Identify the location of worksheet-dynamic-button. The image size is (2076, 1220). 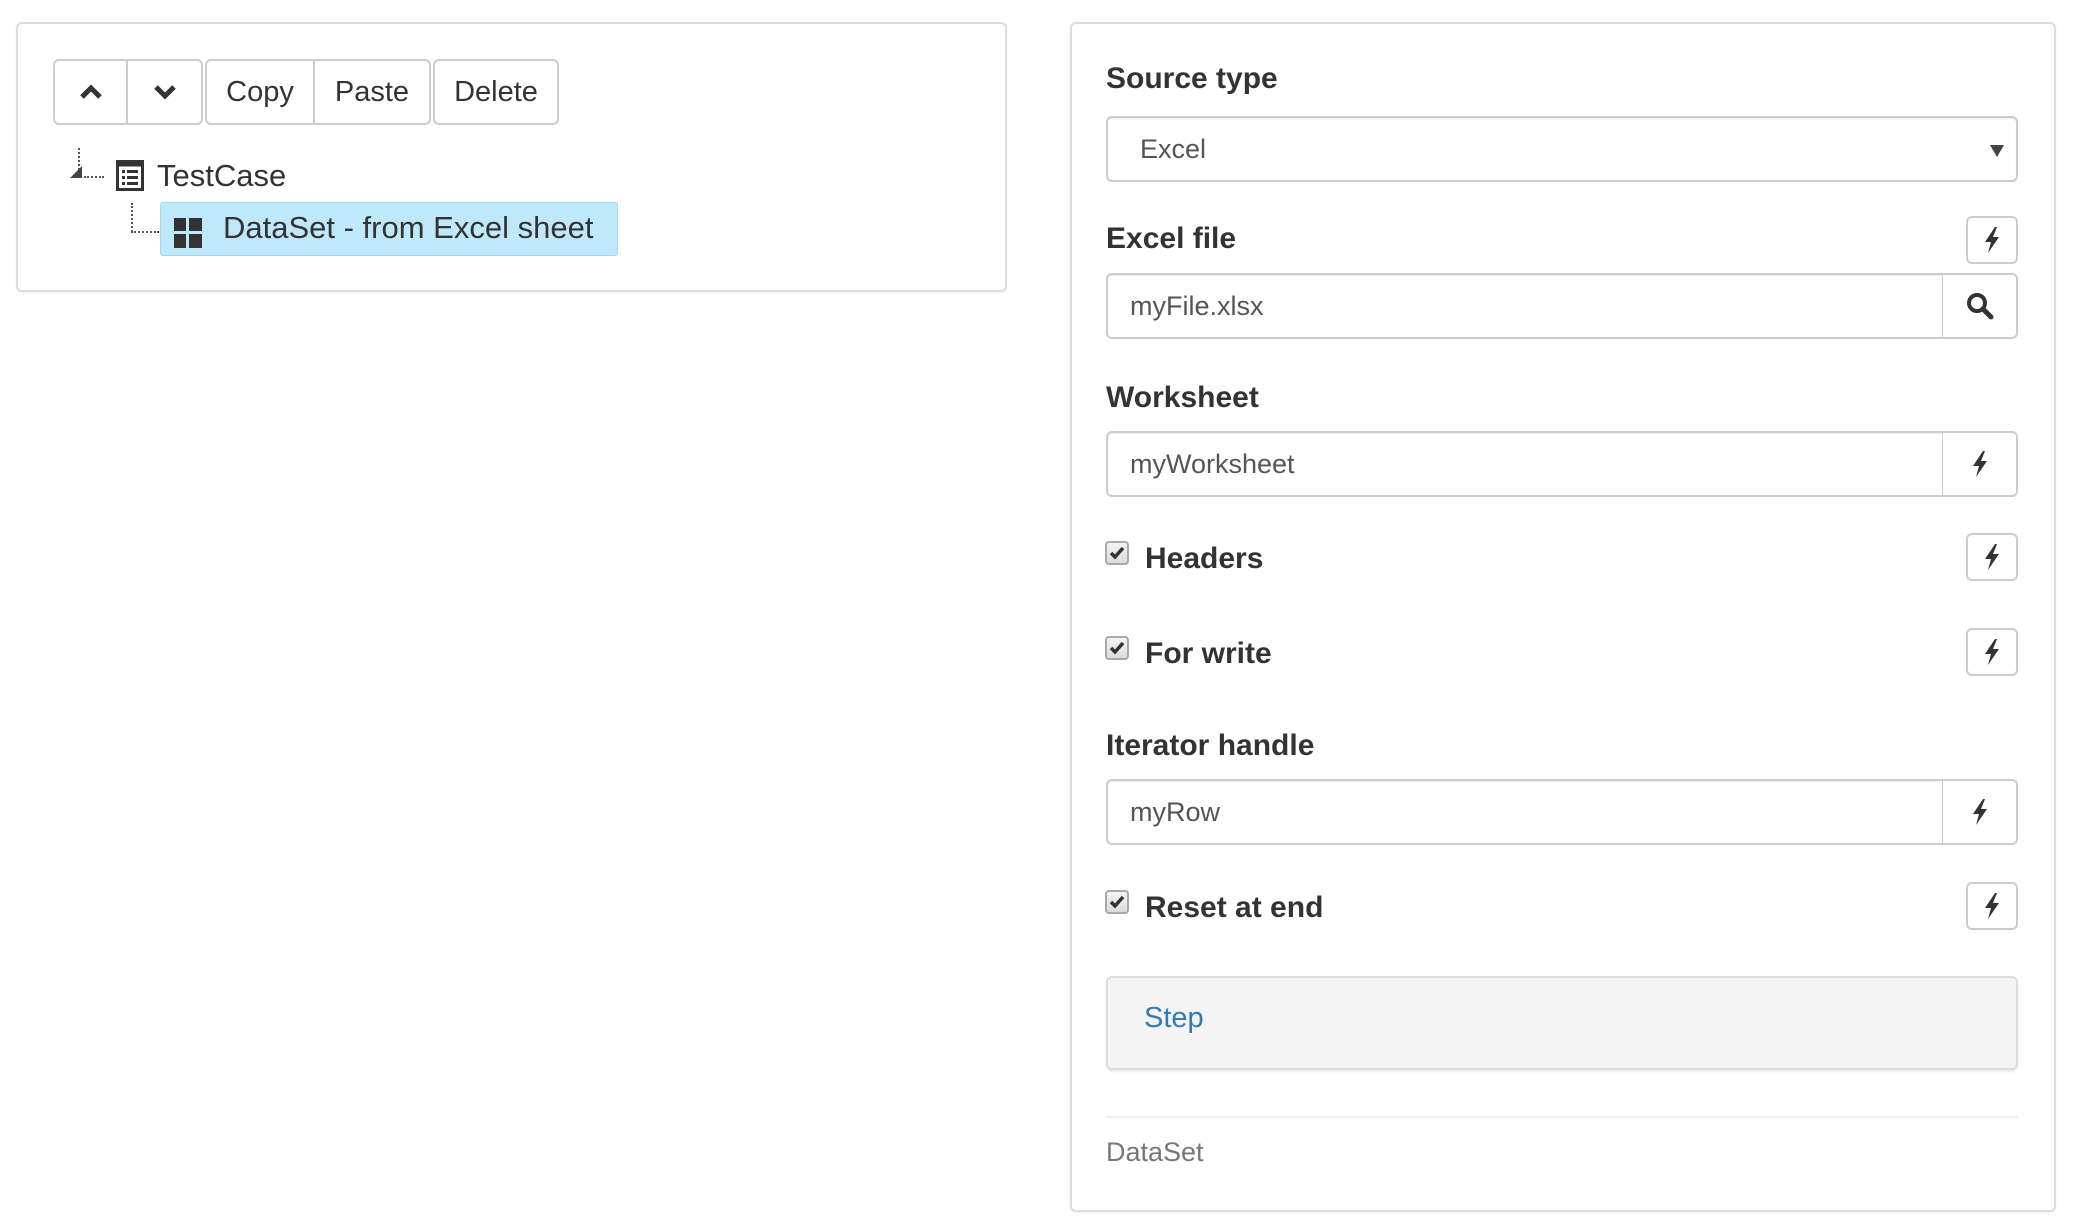
(1980, 464).